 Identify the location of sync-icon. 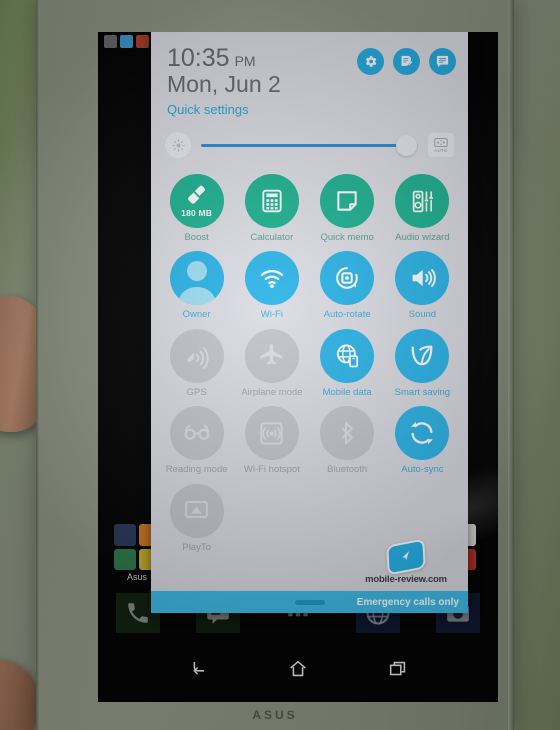
(422, 433).